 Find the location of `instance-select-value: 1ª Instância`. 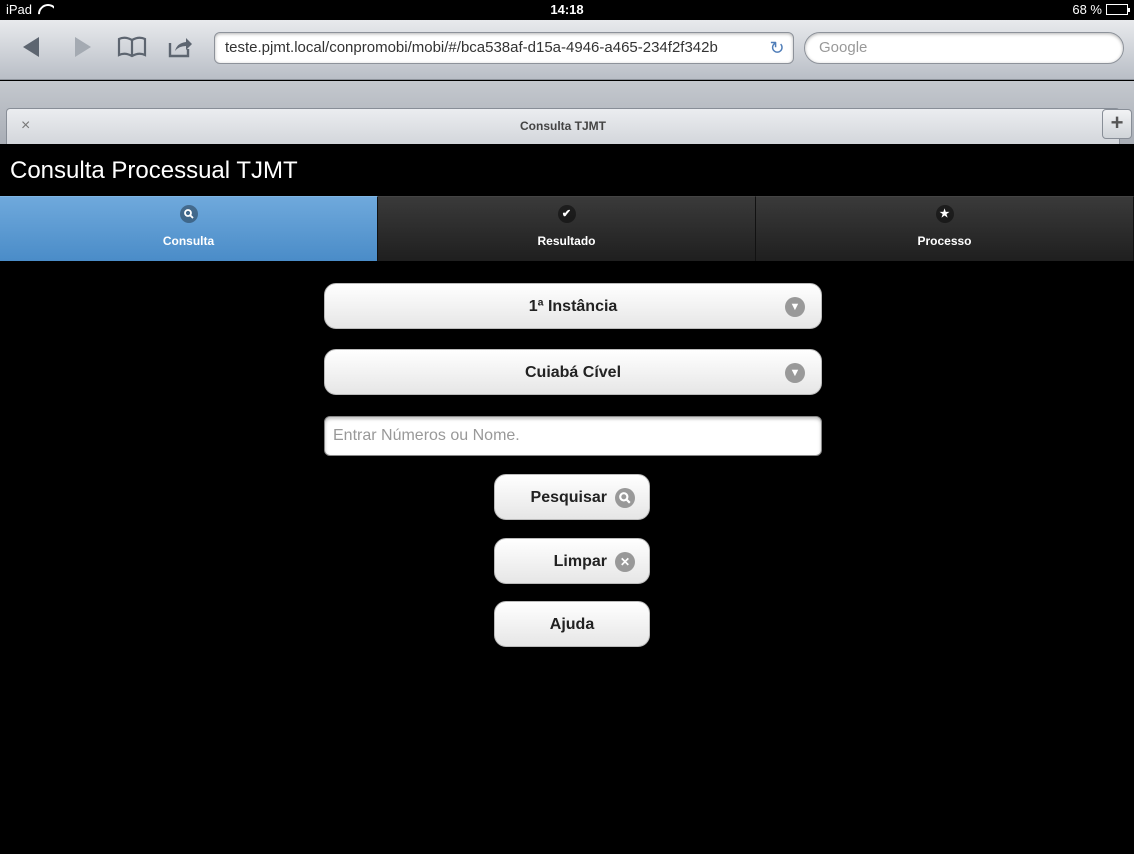

instance-select-value: 1ª Instância is located at coordinates (573, 306).